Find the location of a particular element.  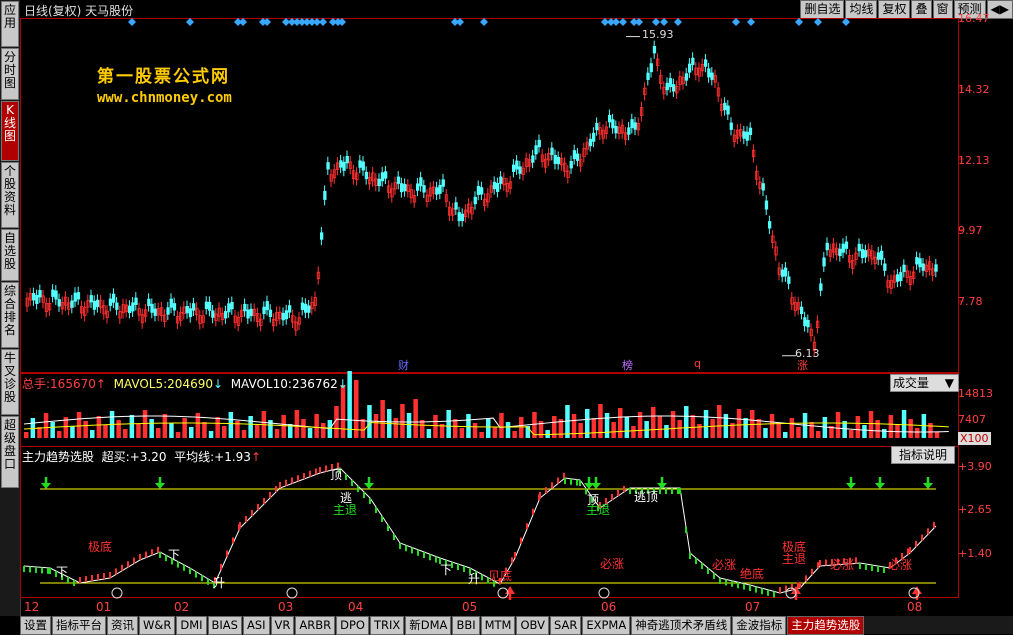

nav-tab-watchlist: 自选股 is located at coordinates (10, 255).